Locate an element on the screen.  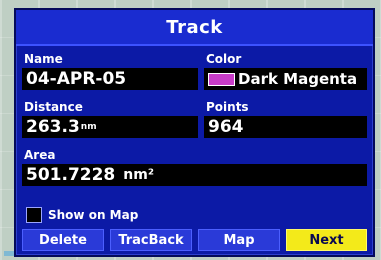
show-on-map-label: Show on Map is located at coordinates (93, 215).